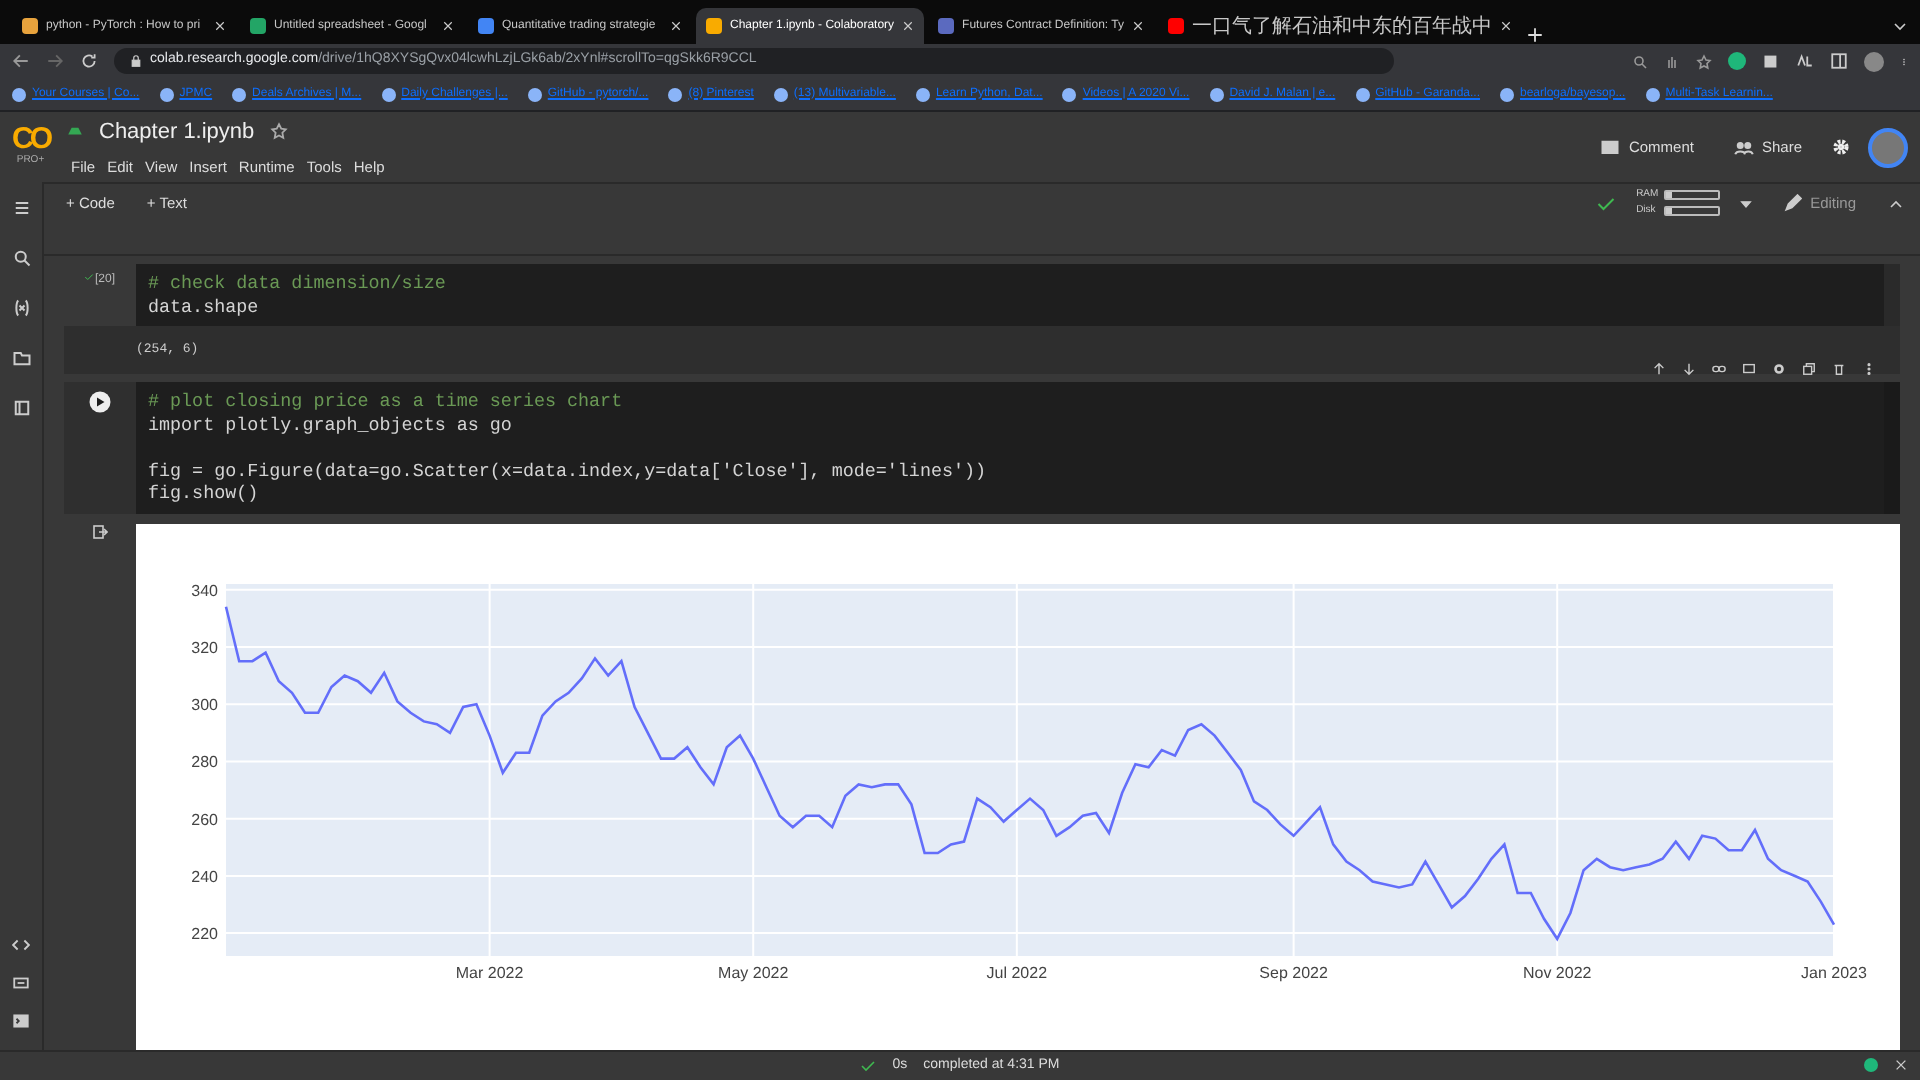  Describe the element at coordinates (568, 470) in the screenshot. I see `code-line: fig = go.Figure(data=go.Scatter(x=data.index,y=data['Close'], mode='lines'))` at that location.